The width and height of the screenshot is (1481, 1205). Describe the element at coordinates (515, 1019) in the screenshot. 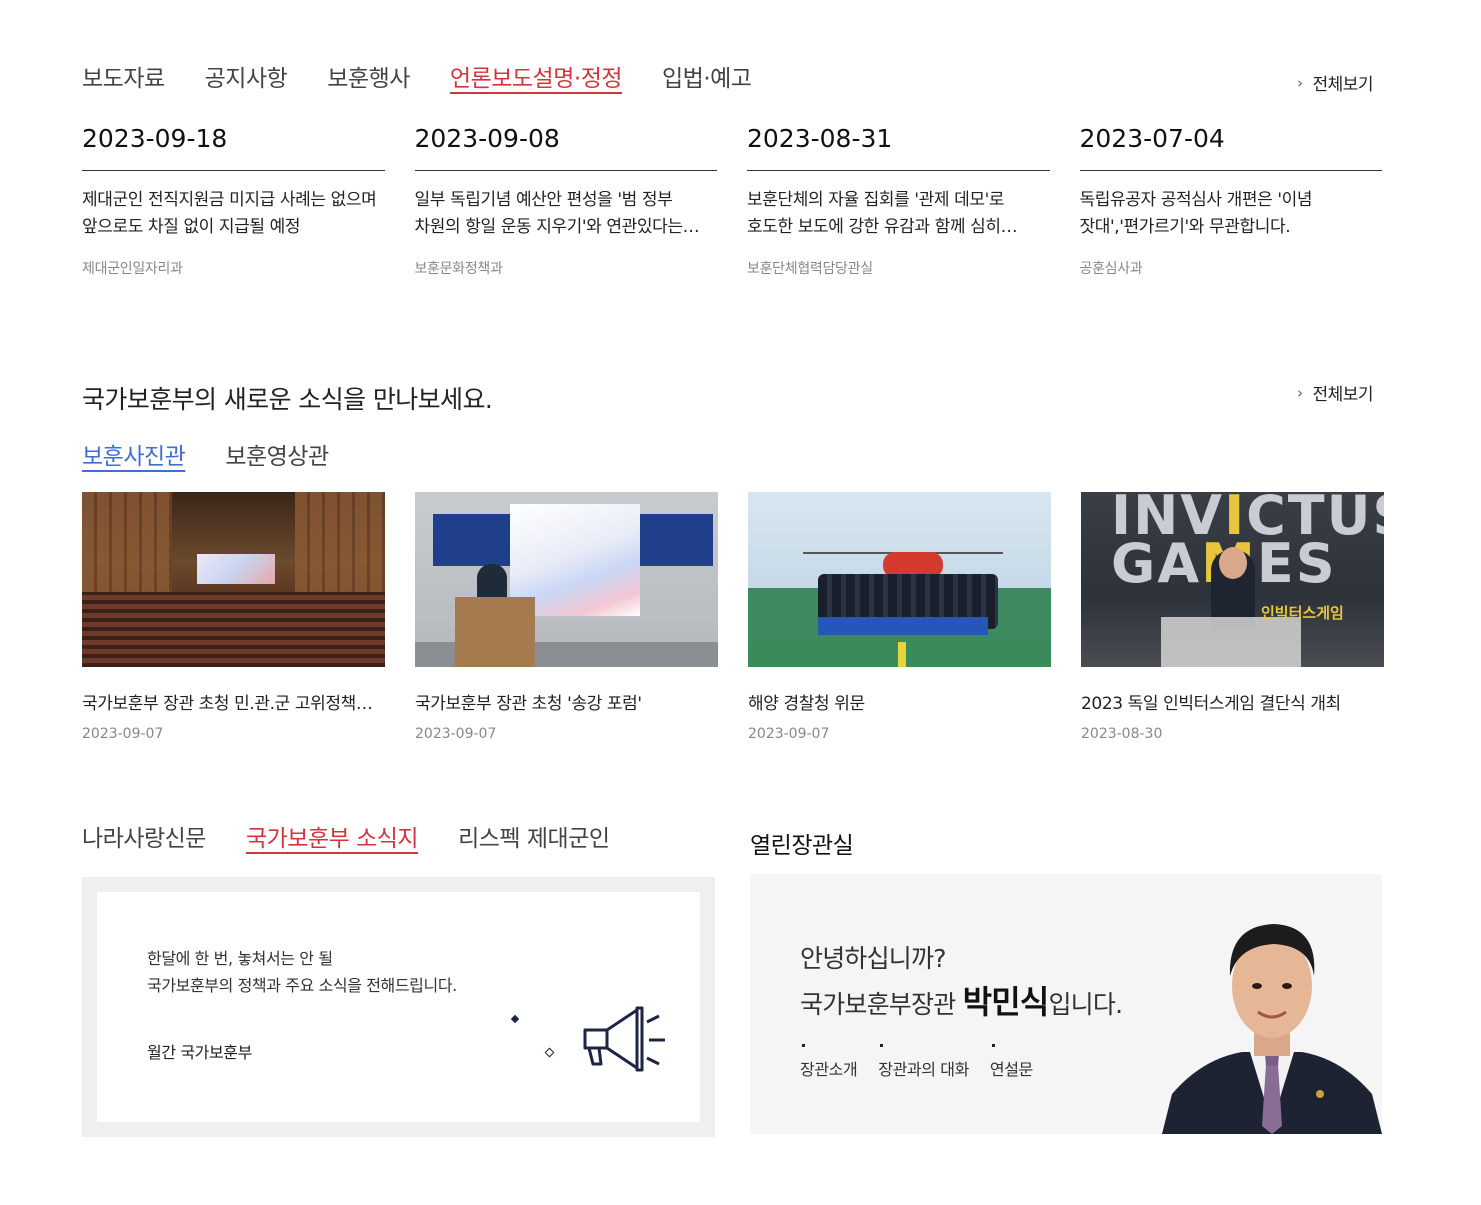

I see `decor-dot` at that location.